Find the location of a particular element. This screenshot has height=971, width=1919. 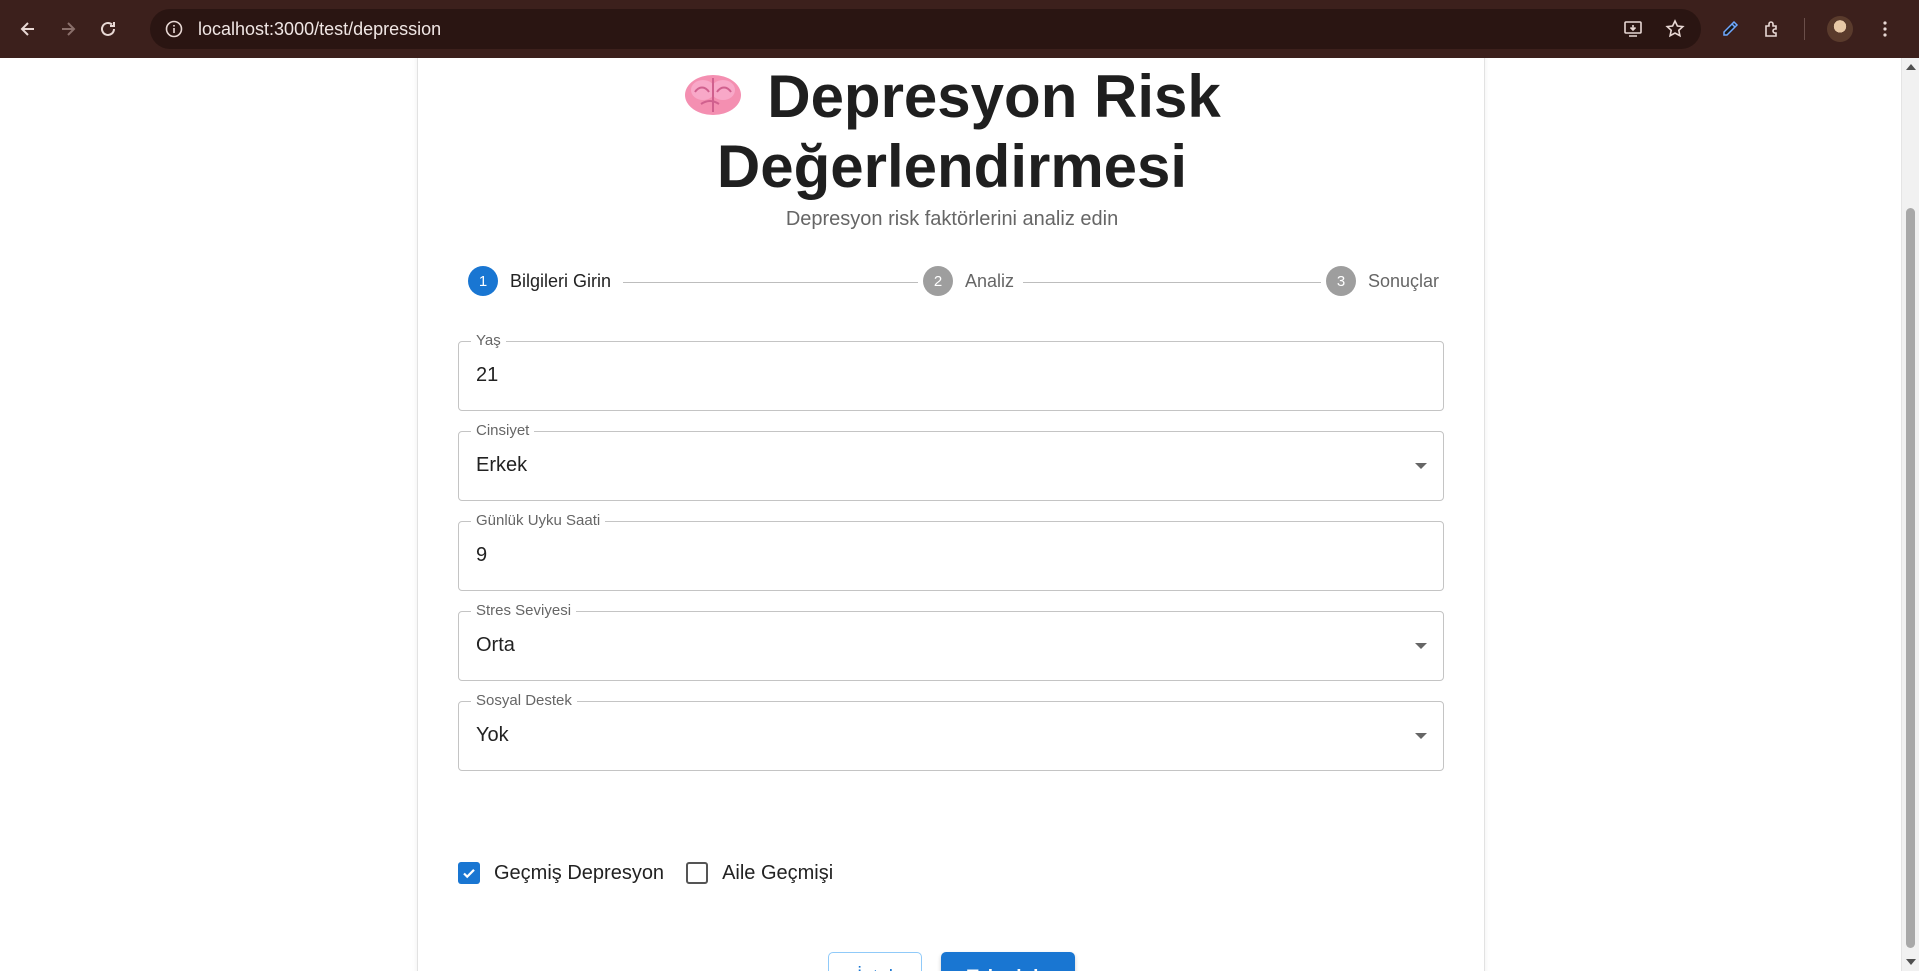

back-button is located at coordinates (28, 29).